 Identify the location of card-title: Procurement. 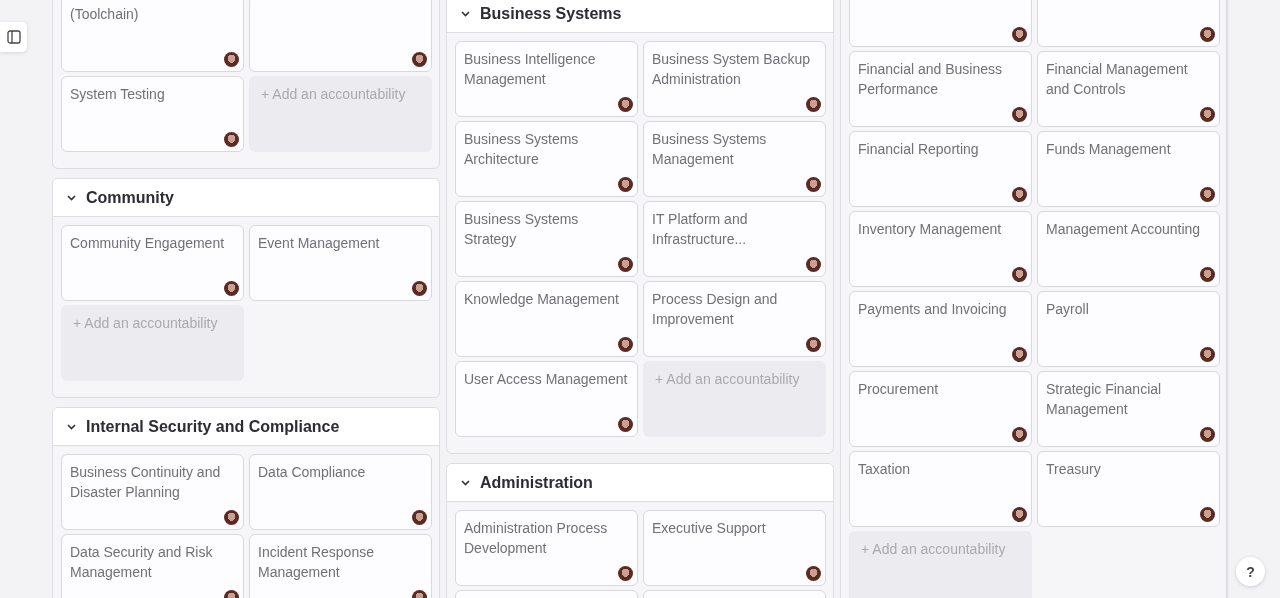
(899, 389).